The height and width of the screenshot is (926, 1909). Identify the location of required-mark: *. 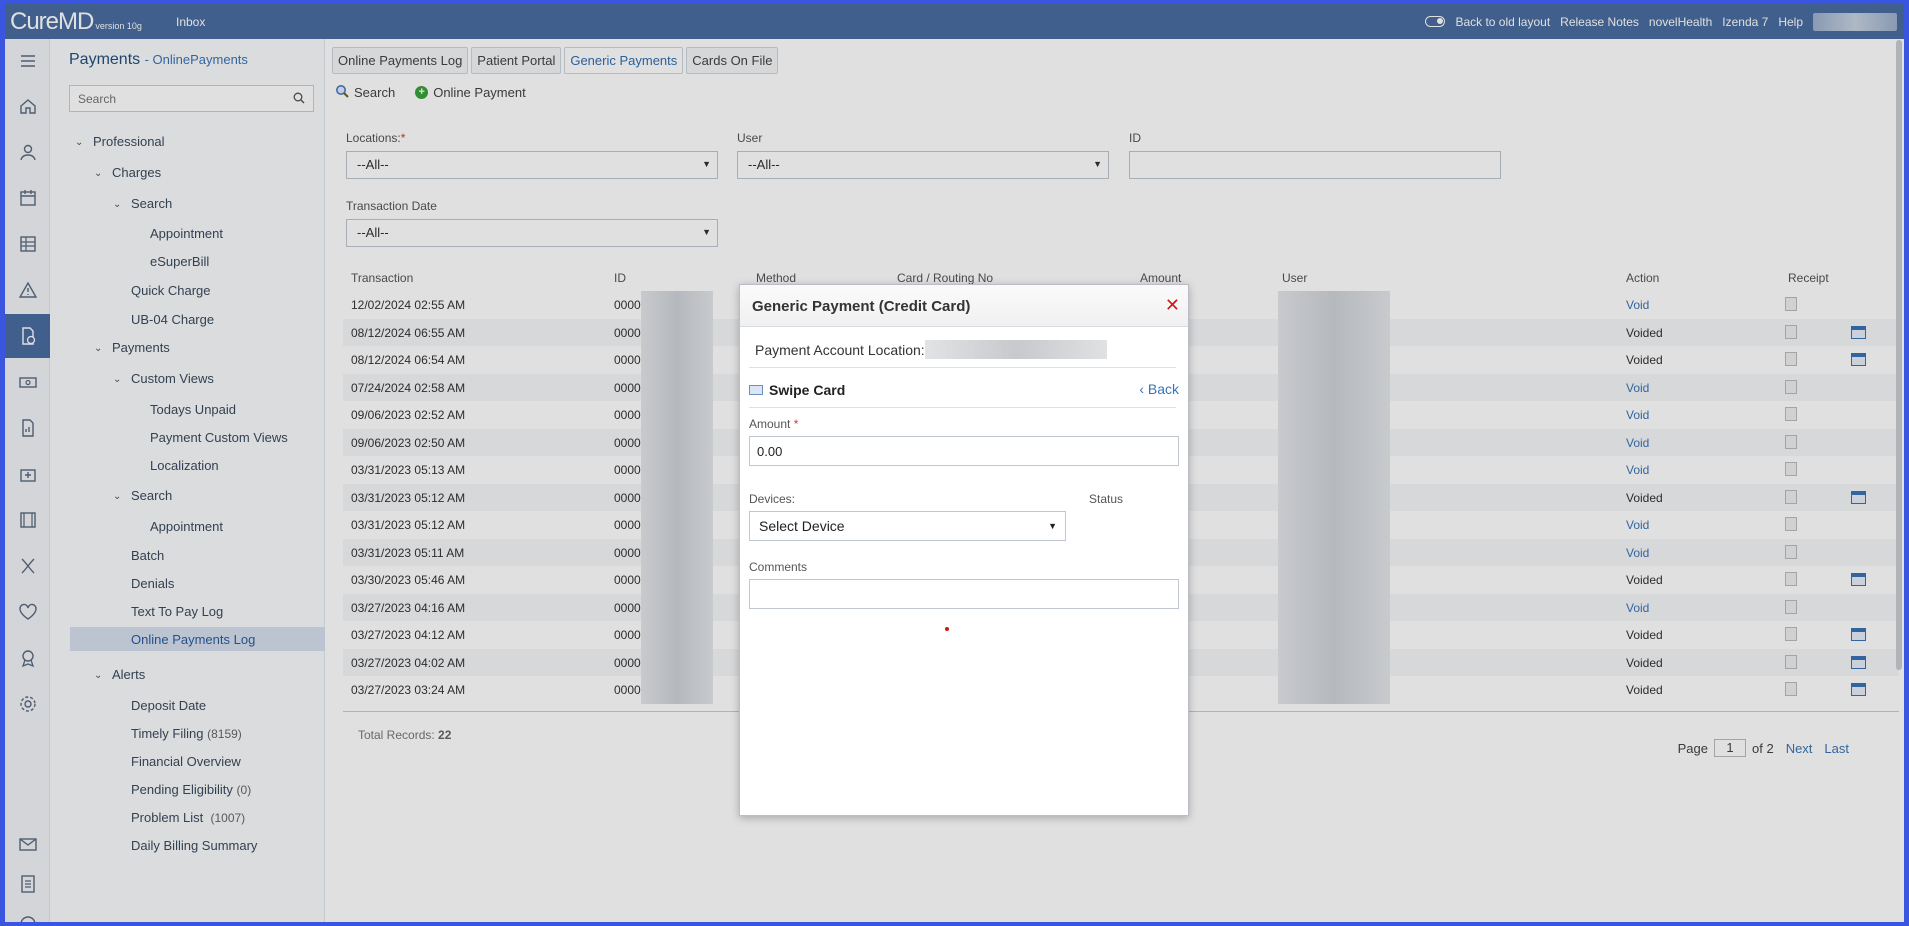
(796, 424).